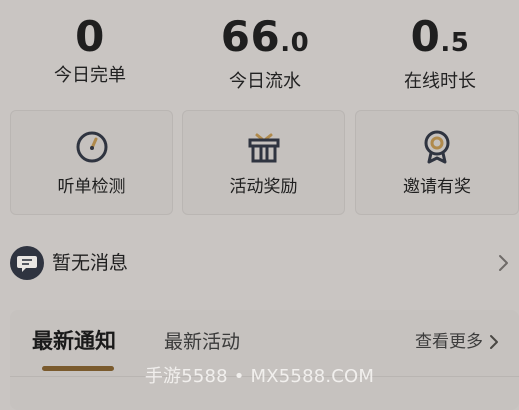  I want to click on award-medal-icon, so click(437, 147).